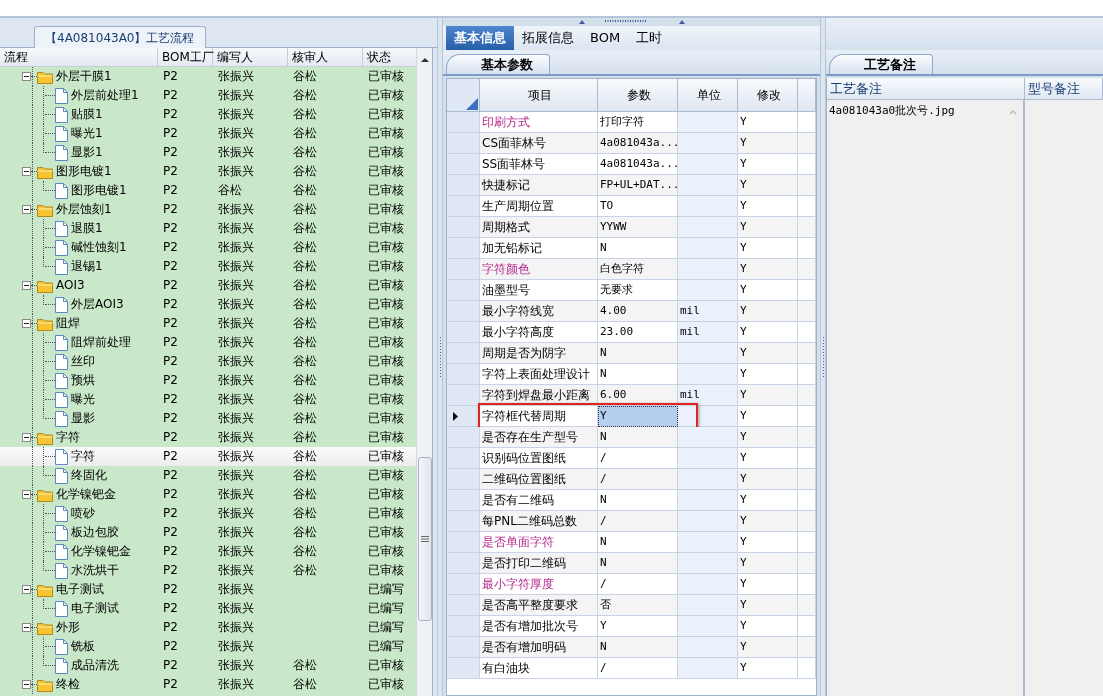  What do you see at coordinates (424, 372) in the screenshot?
I see `scrollbar` at bounding box center [424, 372].